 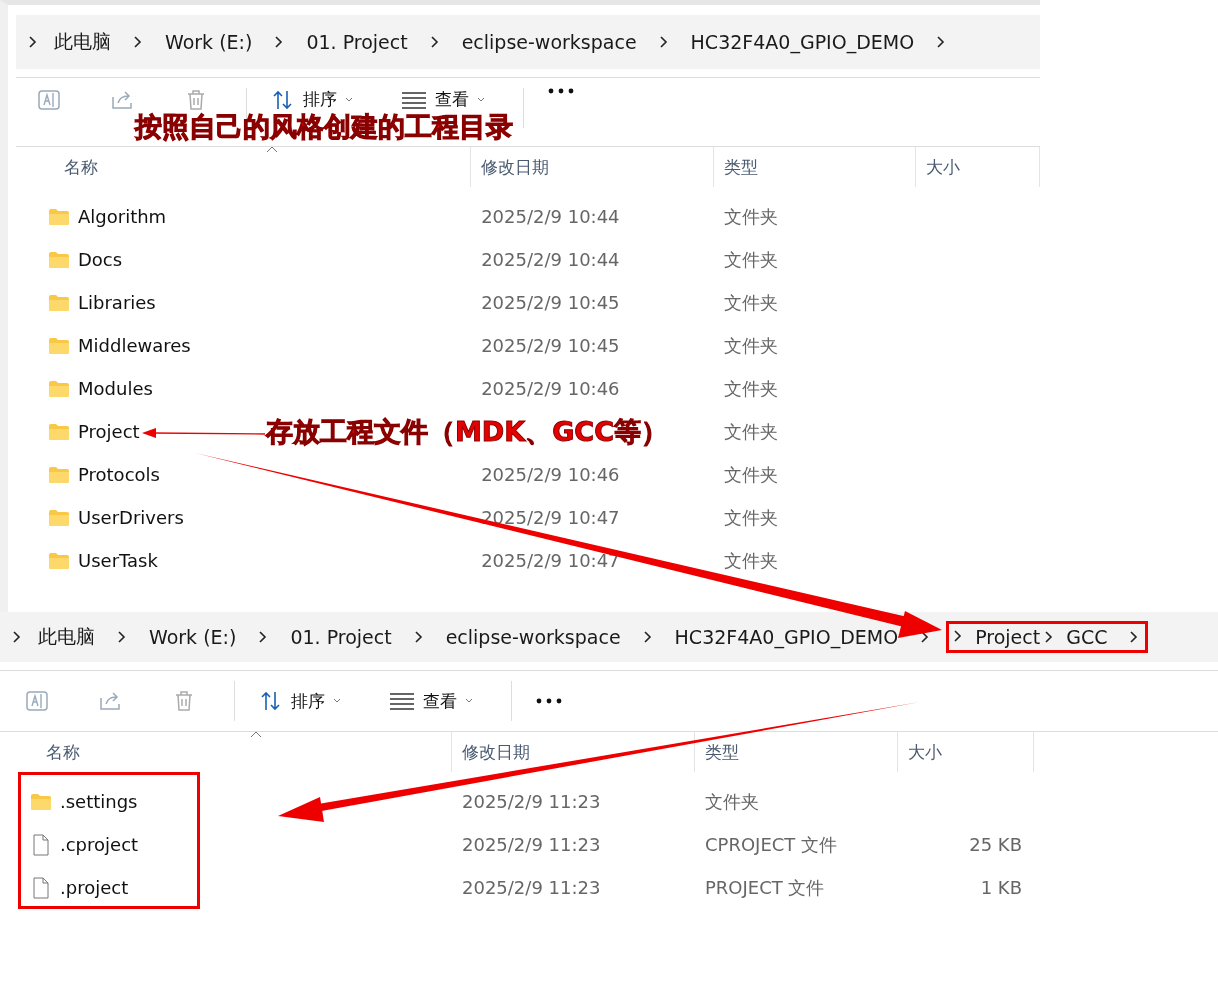 What do you see at coordinates (1001, 887) in the screenshot?
I see `file-size: 1 KB` at bounding box center [1001, 887].